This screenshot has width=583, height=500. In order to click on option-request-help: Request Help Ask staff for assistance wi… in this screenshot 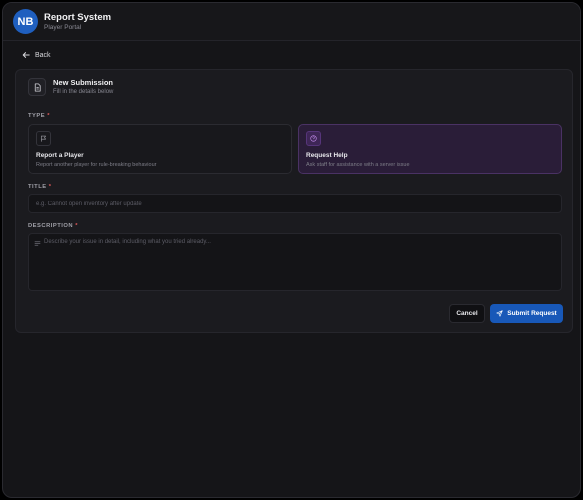, I will do `click(430, 149)`.